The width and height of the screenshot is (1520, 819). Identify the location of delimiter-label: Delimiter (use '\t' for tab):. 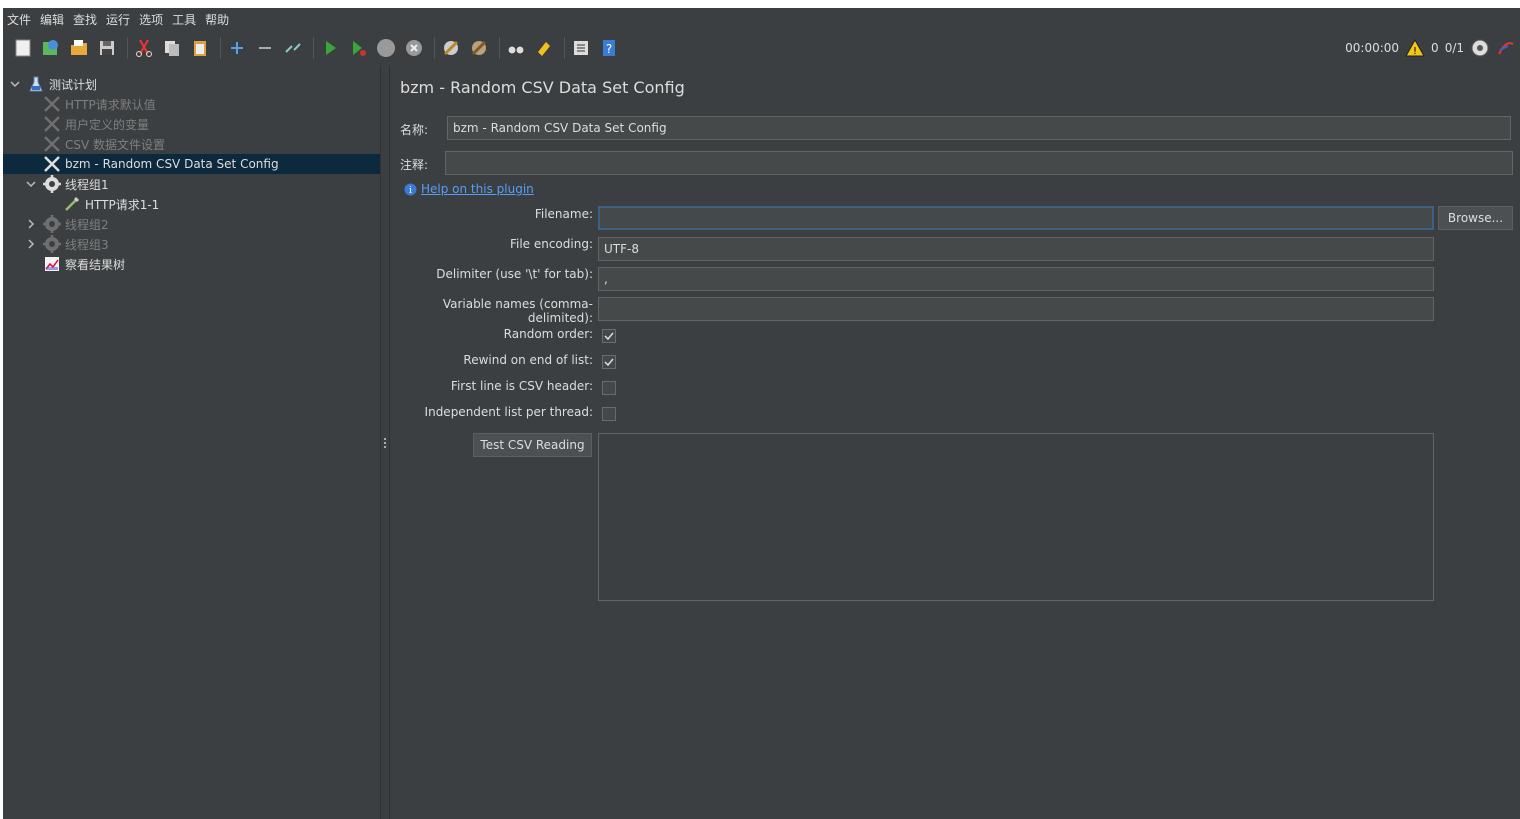
(514, 274).